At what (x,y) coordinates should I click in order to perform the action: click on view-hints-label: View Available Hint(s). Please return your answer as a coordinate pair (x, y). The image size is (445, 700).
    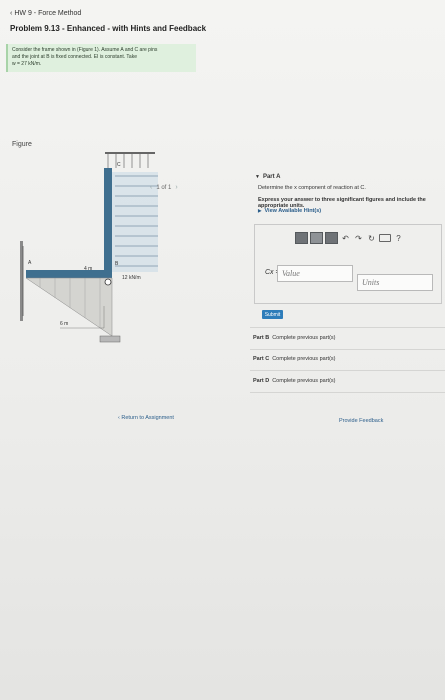
    Looking at the image, I should click on (293, 211).